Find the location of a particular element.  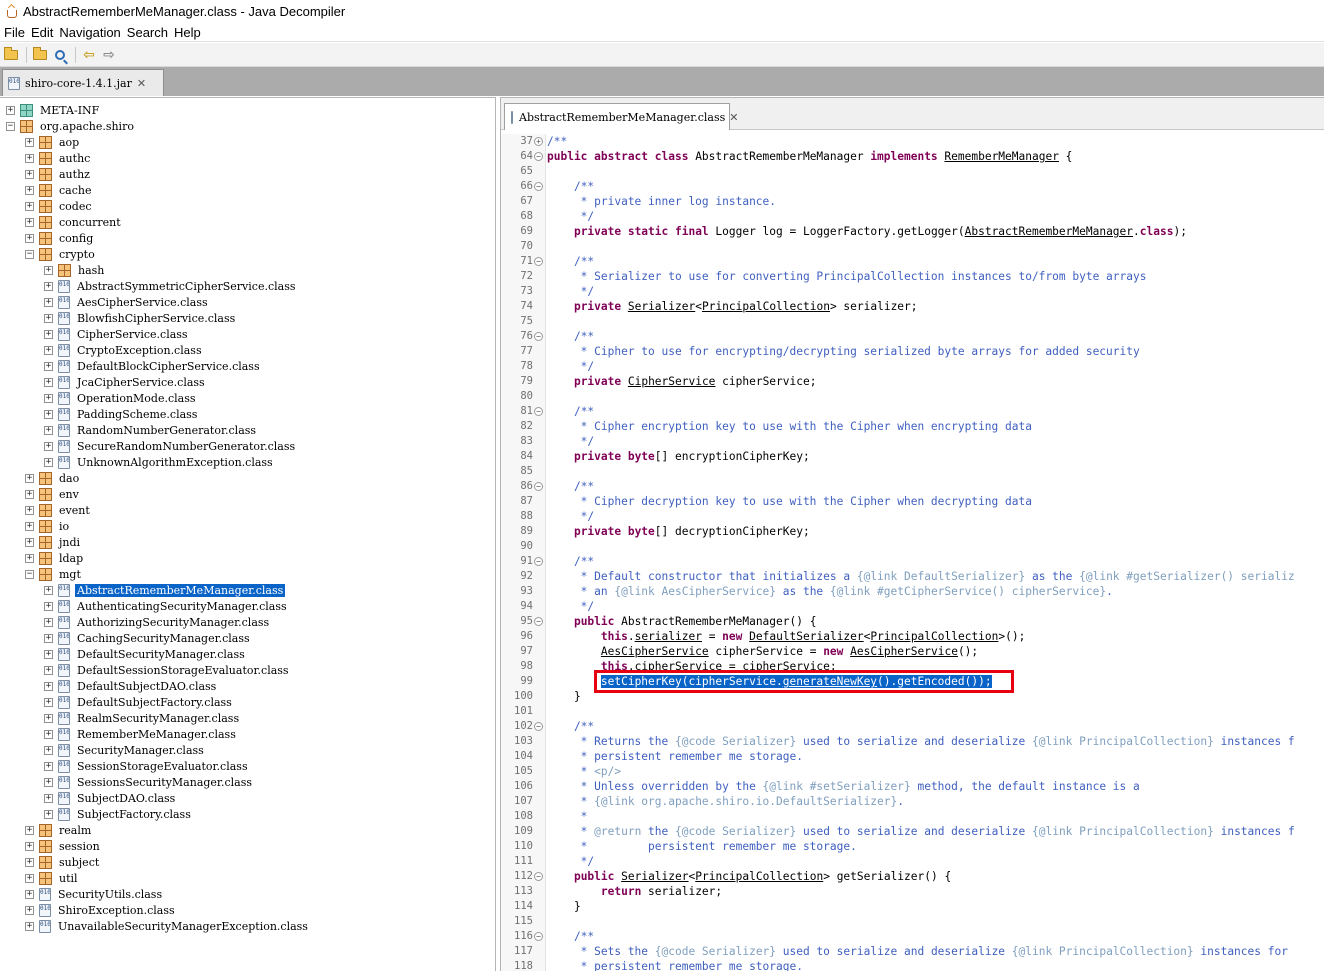

tree-node: +010 CipherService.class is located at coordinates (117, 334).